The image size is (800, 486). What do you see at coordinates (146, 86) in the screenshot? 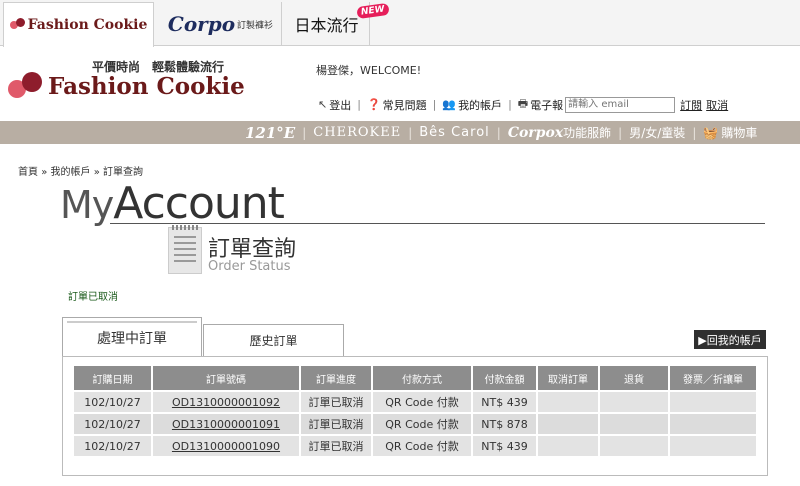
I see `site-logo-label: Fashion Cookie` at bounding box center [146, 86].